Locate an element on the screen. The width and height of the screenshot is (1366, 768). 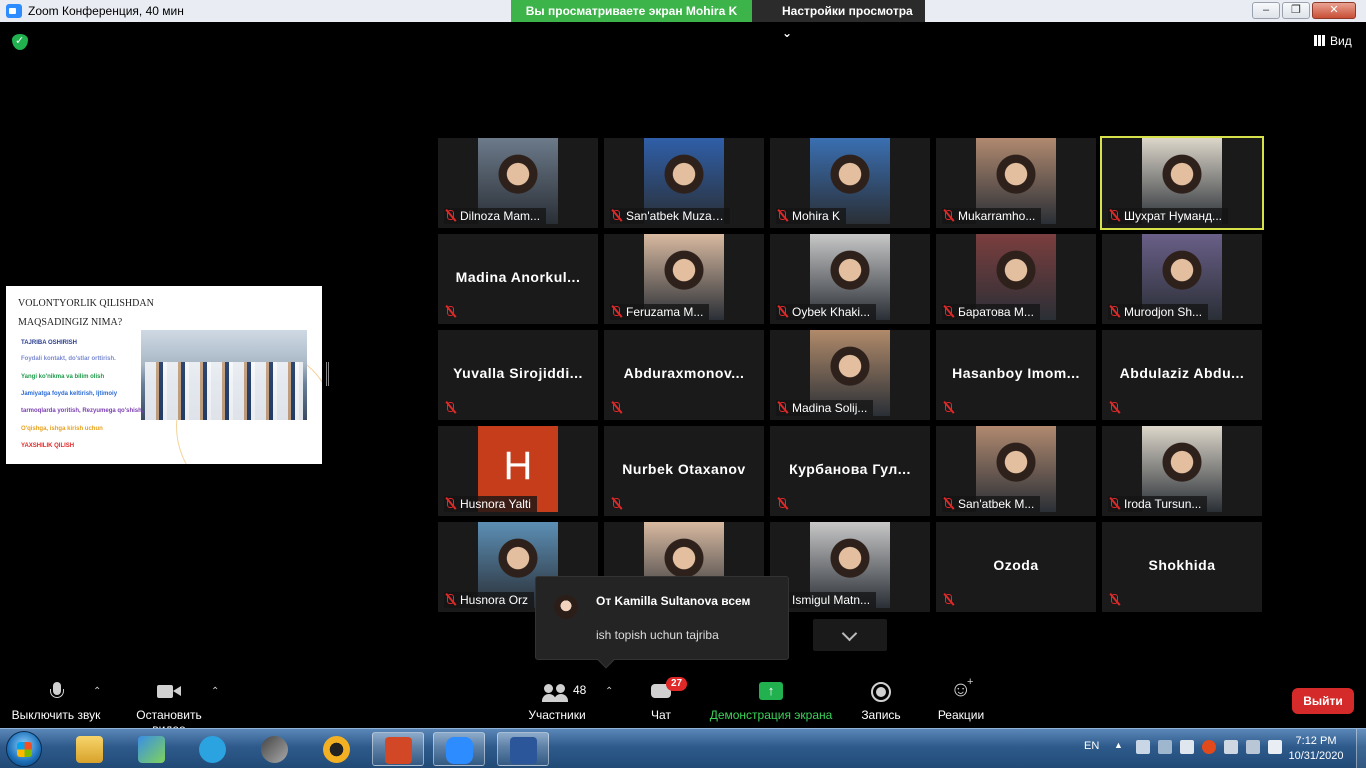
encryption-shield-icon is located at coordinates (20, 42).